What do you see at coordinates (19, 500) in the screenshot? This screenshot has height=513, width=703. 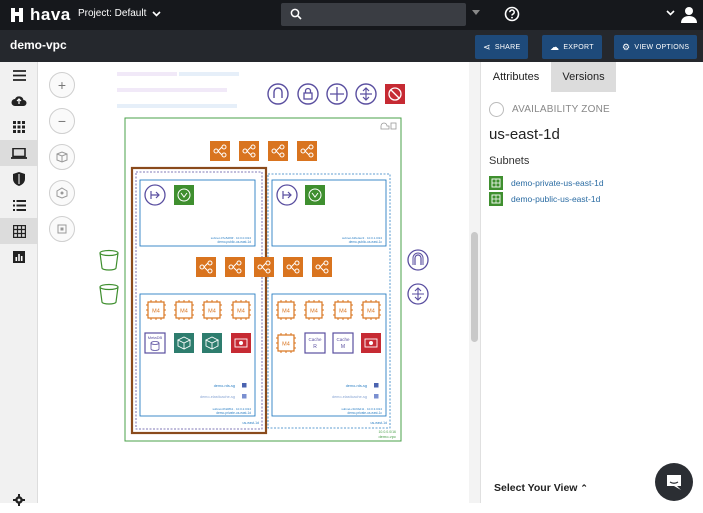 I see `sidebar-item-settings` at bounding box center [19, 500].